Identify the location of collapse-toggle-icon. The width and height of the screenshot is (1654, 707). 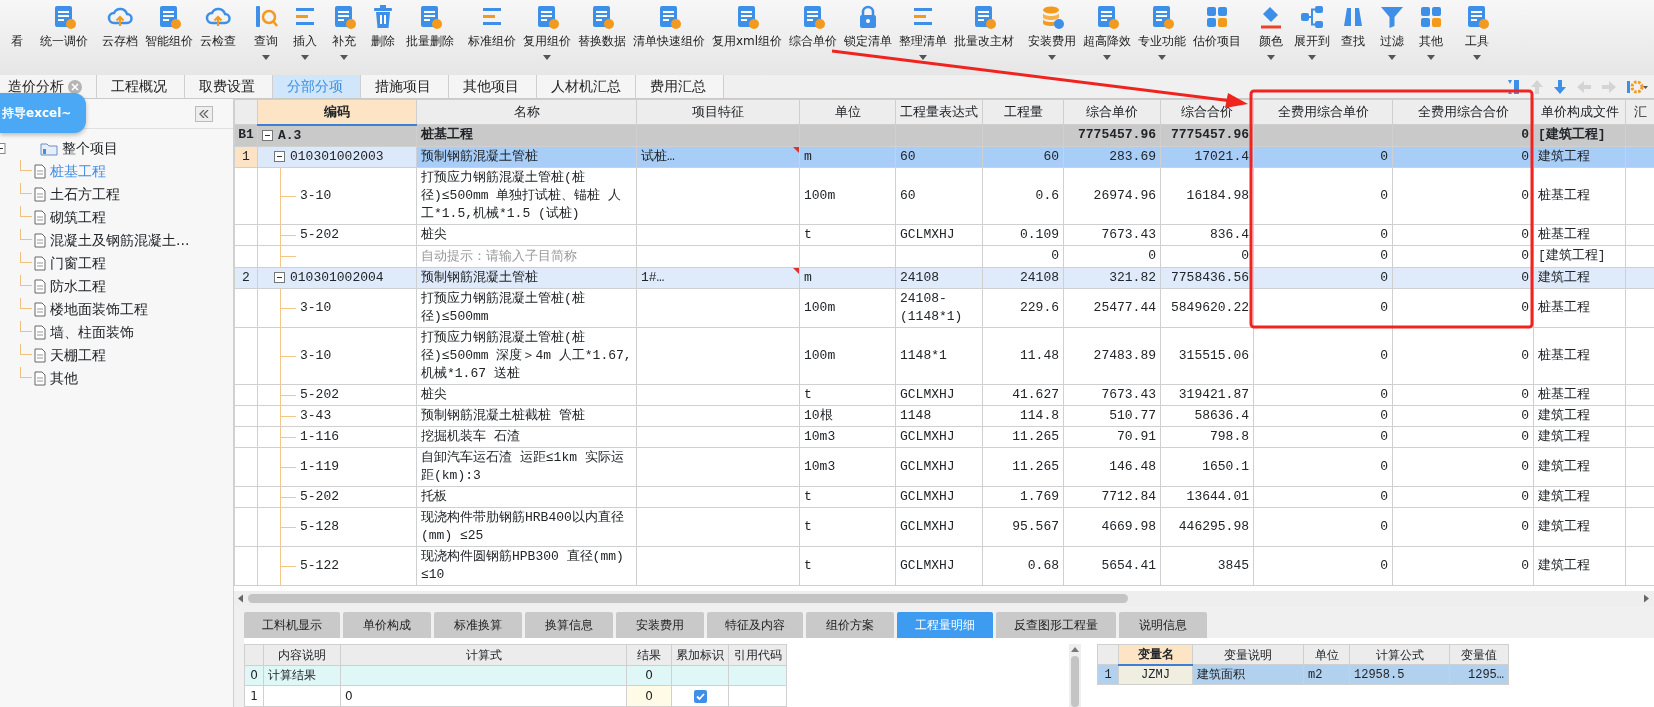
(3, 148).